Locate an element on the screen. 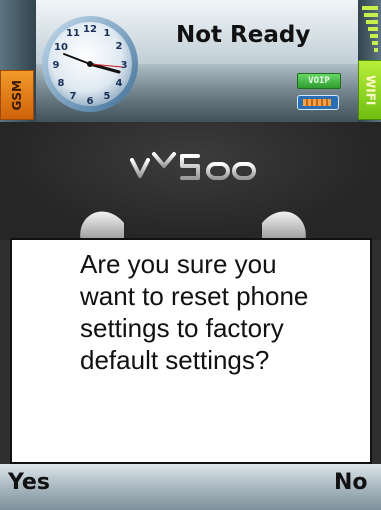 The image size is (381, 510). gsm-label: GSM is located at coordinates (17, 95).